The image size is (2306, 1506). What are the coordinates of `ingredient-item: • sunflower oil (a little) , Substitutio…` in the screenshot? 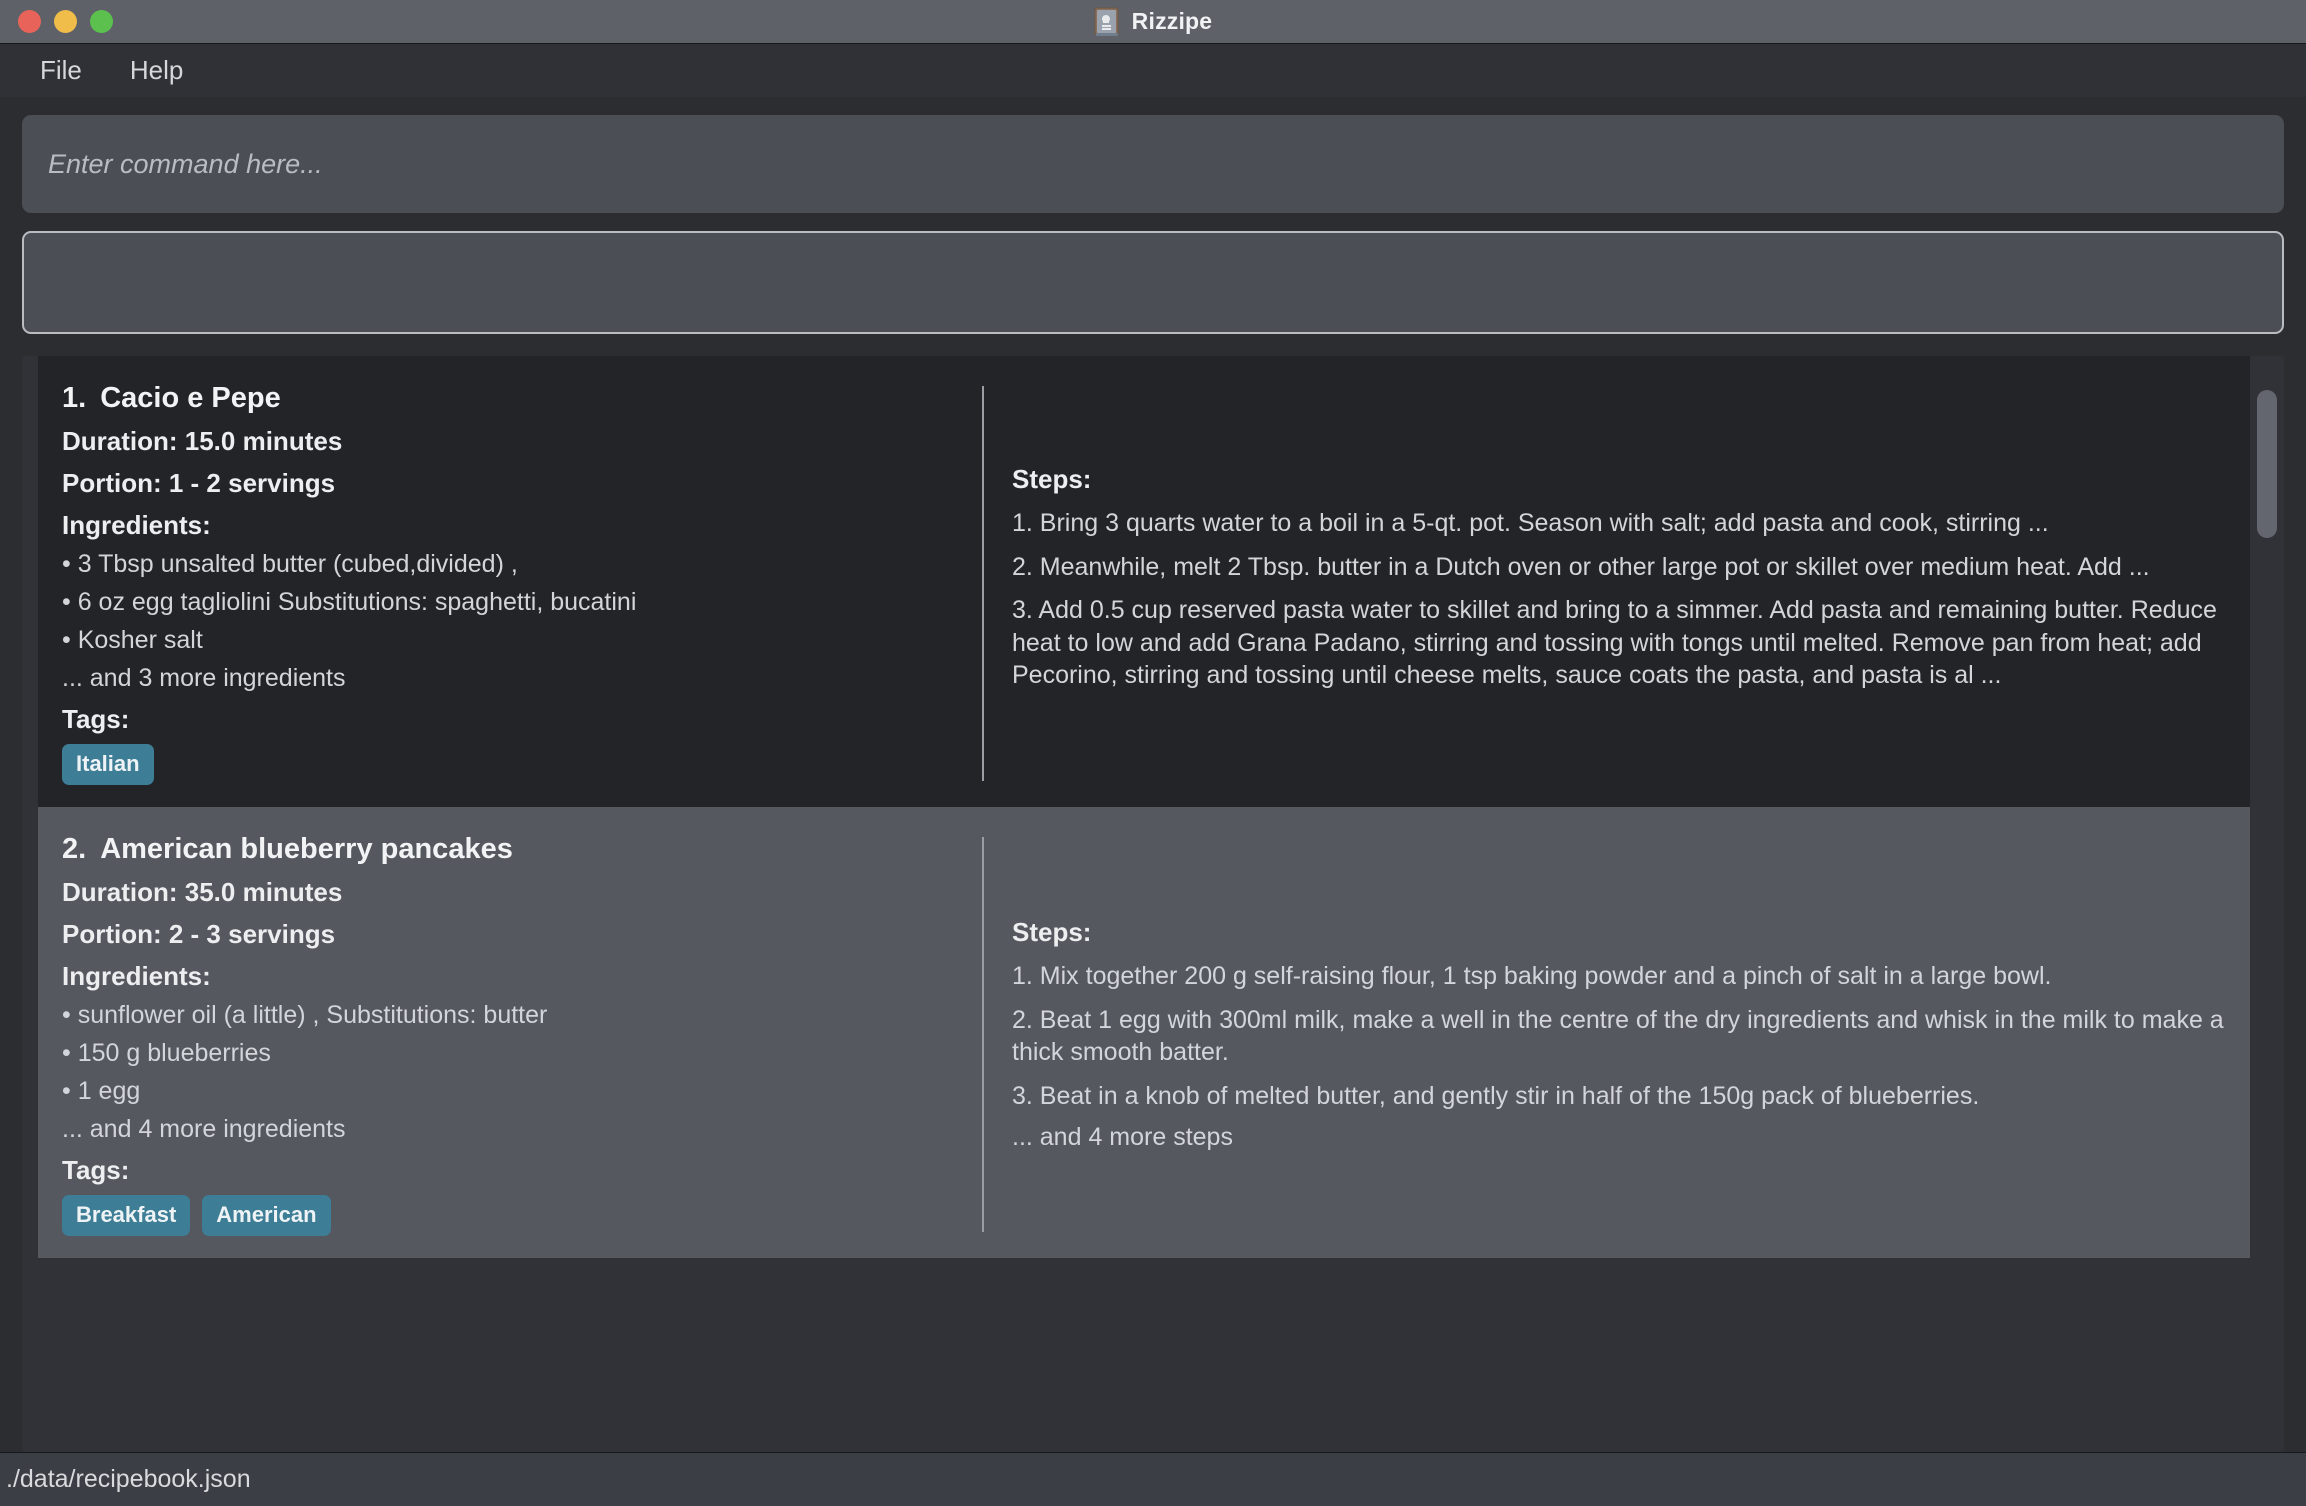 It's located at (305, 1015).